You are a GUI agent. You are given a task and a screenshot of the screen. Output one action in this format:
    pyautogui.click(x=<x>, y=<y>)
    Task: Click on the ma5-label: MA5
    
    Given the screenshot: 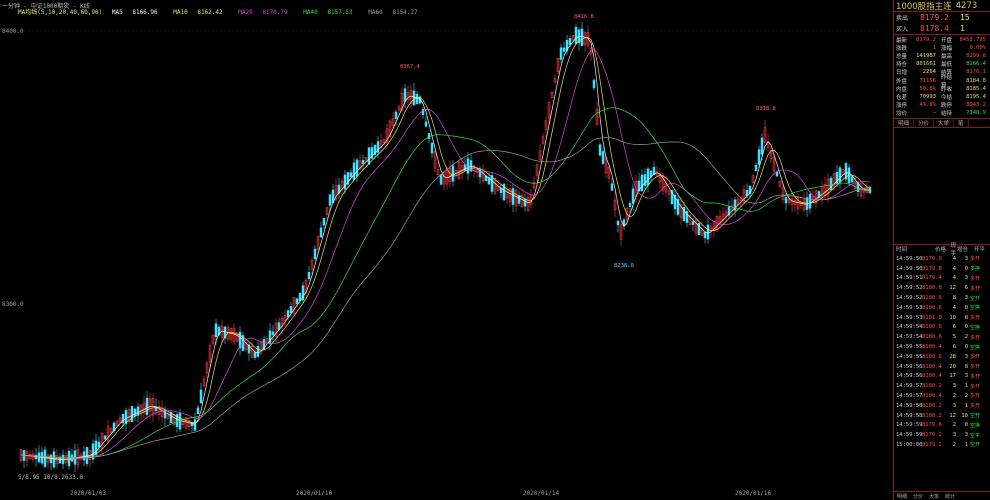 What is the action you would take?
    pyautogui.click(x=117, y=12)
    